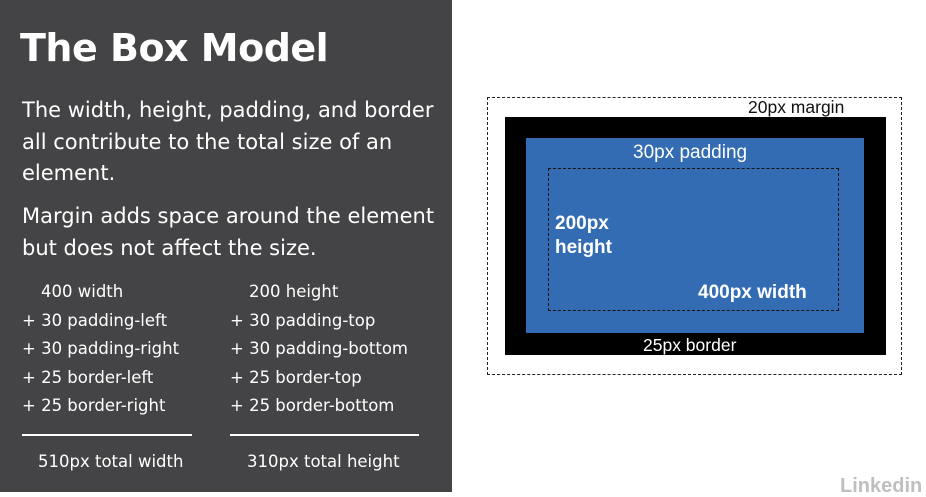 The height and width of the screenshot is (497, 926). What do you see at coordinates (174, 48) in the screenshot?
I see `slide-title: The Box Model` at bounding box center [174, 48].